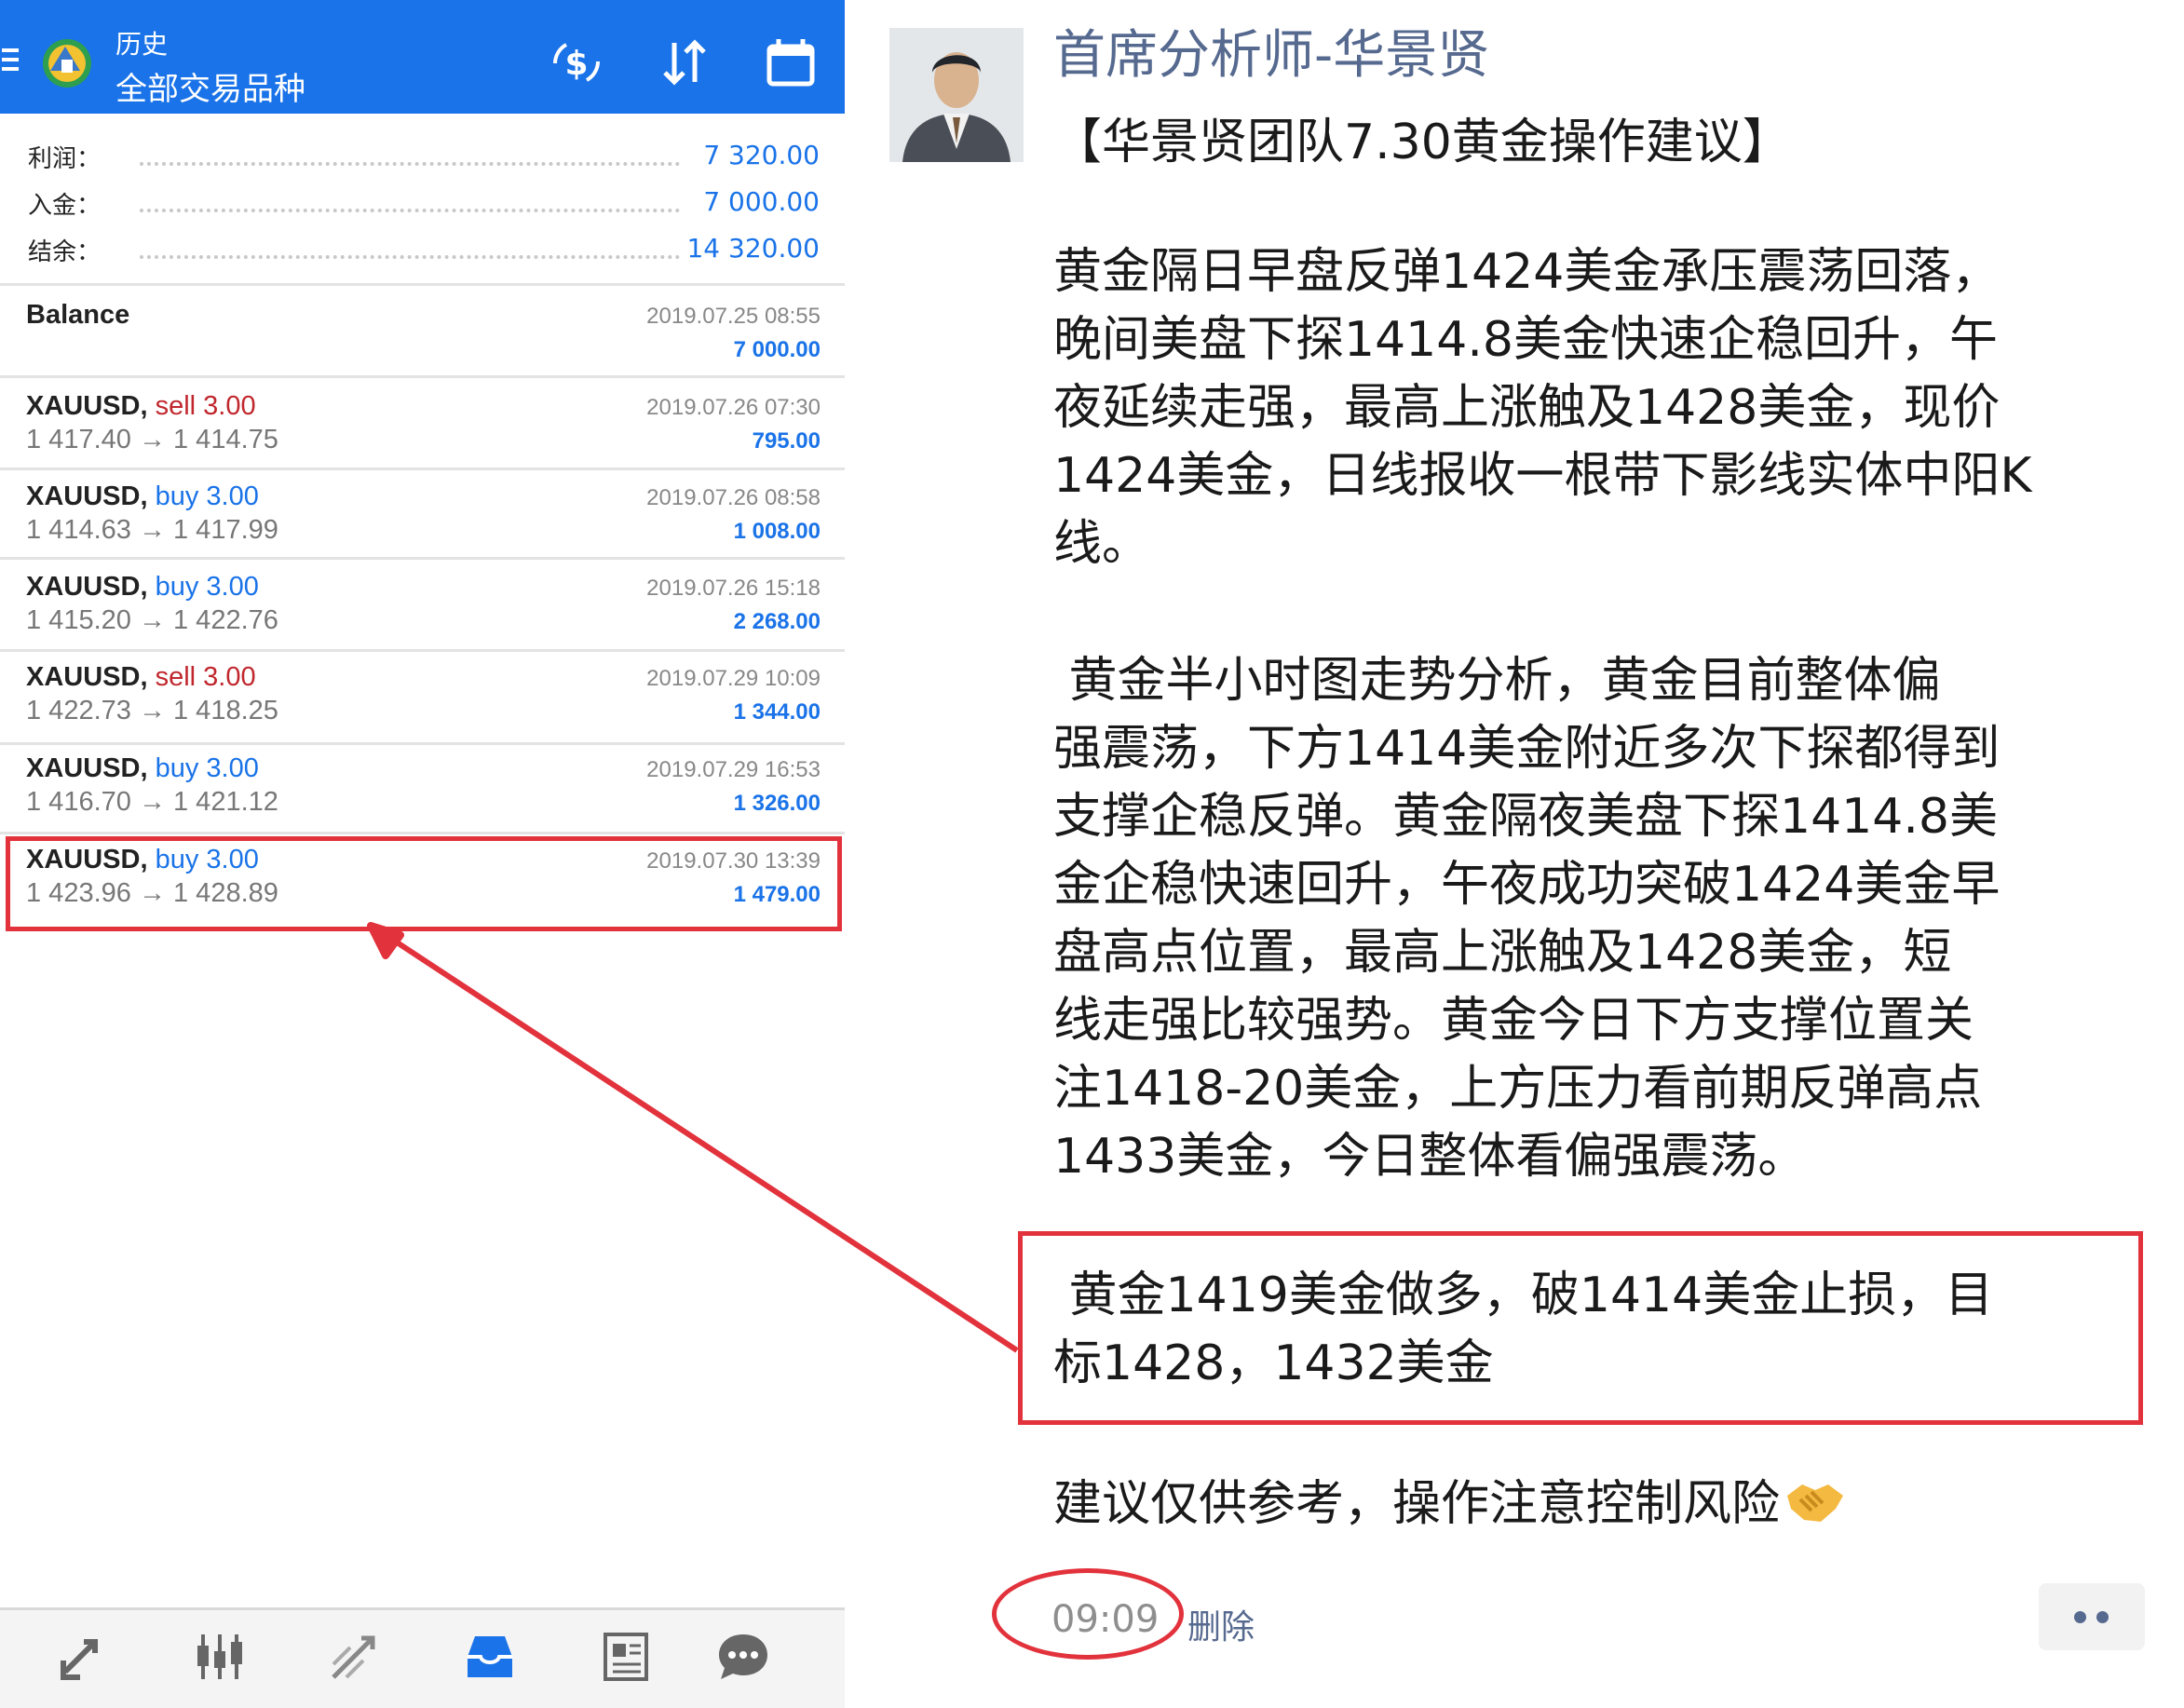 This screenshot has height=1708, width=2184. Describe the element at coordinates (1088, 1614) in the screenshot. I see `highlight-circle` at that location.